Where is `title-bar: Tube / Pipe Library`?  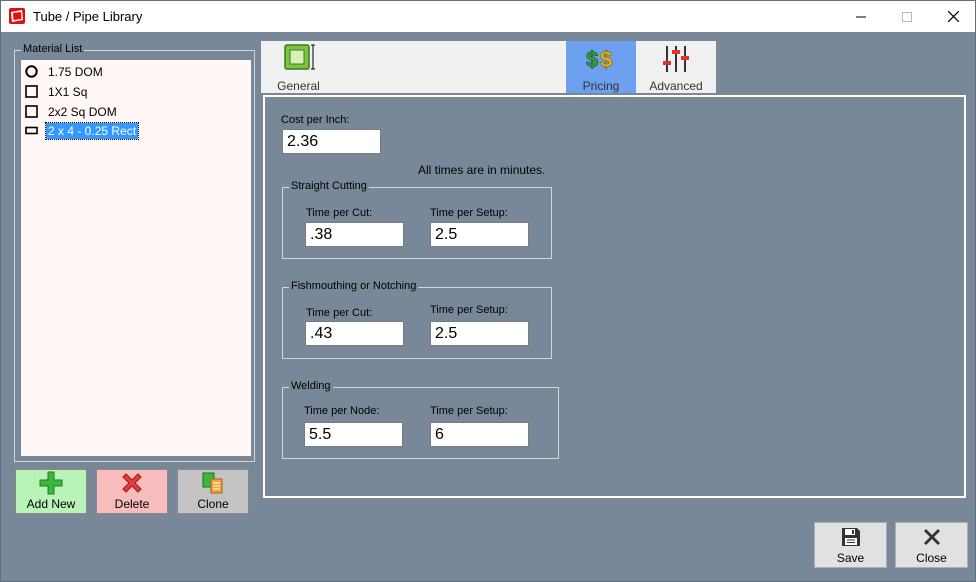 title-bar: Tube / Pipe Library is located at coordinates (488, 16).